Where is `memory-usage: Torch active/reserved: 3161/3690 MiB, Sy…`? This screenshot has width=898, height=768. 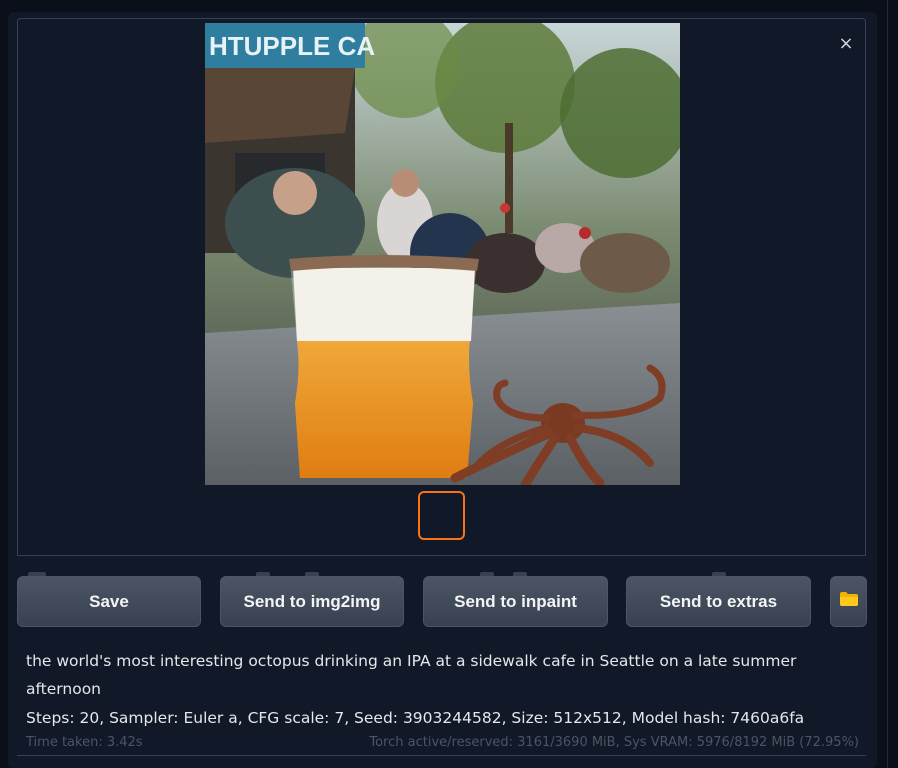
memory-usage: Torch active/reserved: 3161/3690 MiB, Sy… is located at coordinates (614, 742).